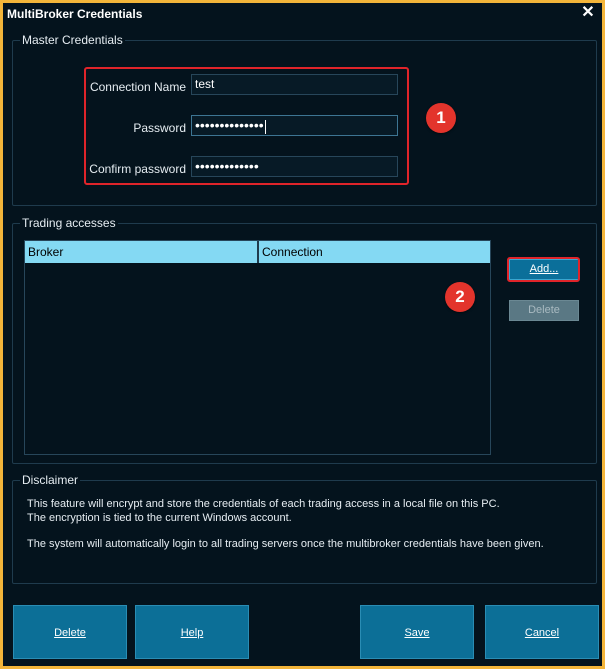  I want to click on column-header-connection: Connection, so click(374, 252).